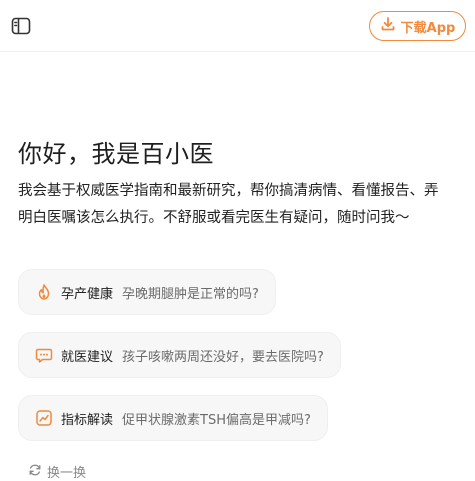 The width and height of the screenshot is (475, 481). I want to click on refresh-icon, so click(35, 472).